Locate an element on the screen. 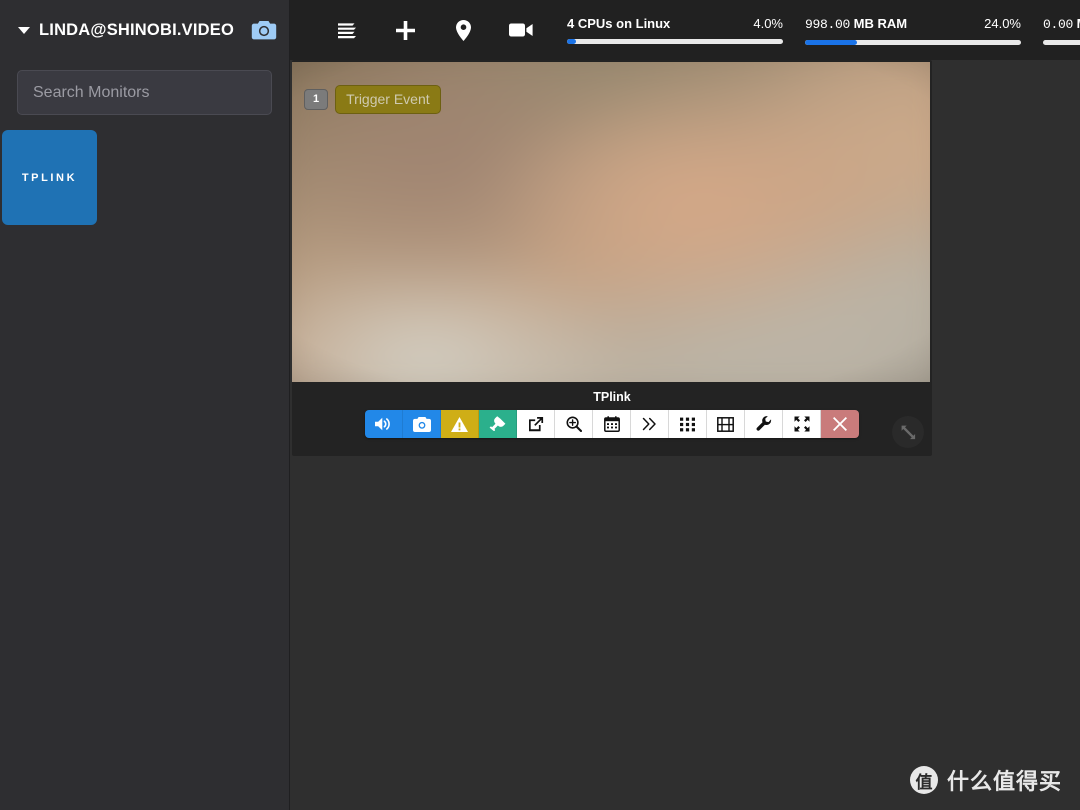  stat-cpu-percent: 4.0% is located at coordinates (768, 23).